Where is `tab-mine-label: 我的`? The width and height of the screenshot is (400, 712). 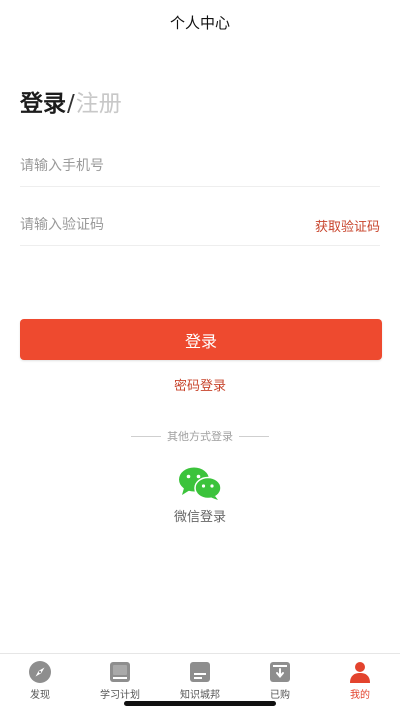
tab-mine-label: 我的 is located at coordinates (360, 695).